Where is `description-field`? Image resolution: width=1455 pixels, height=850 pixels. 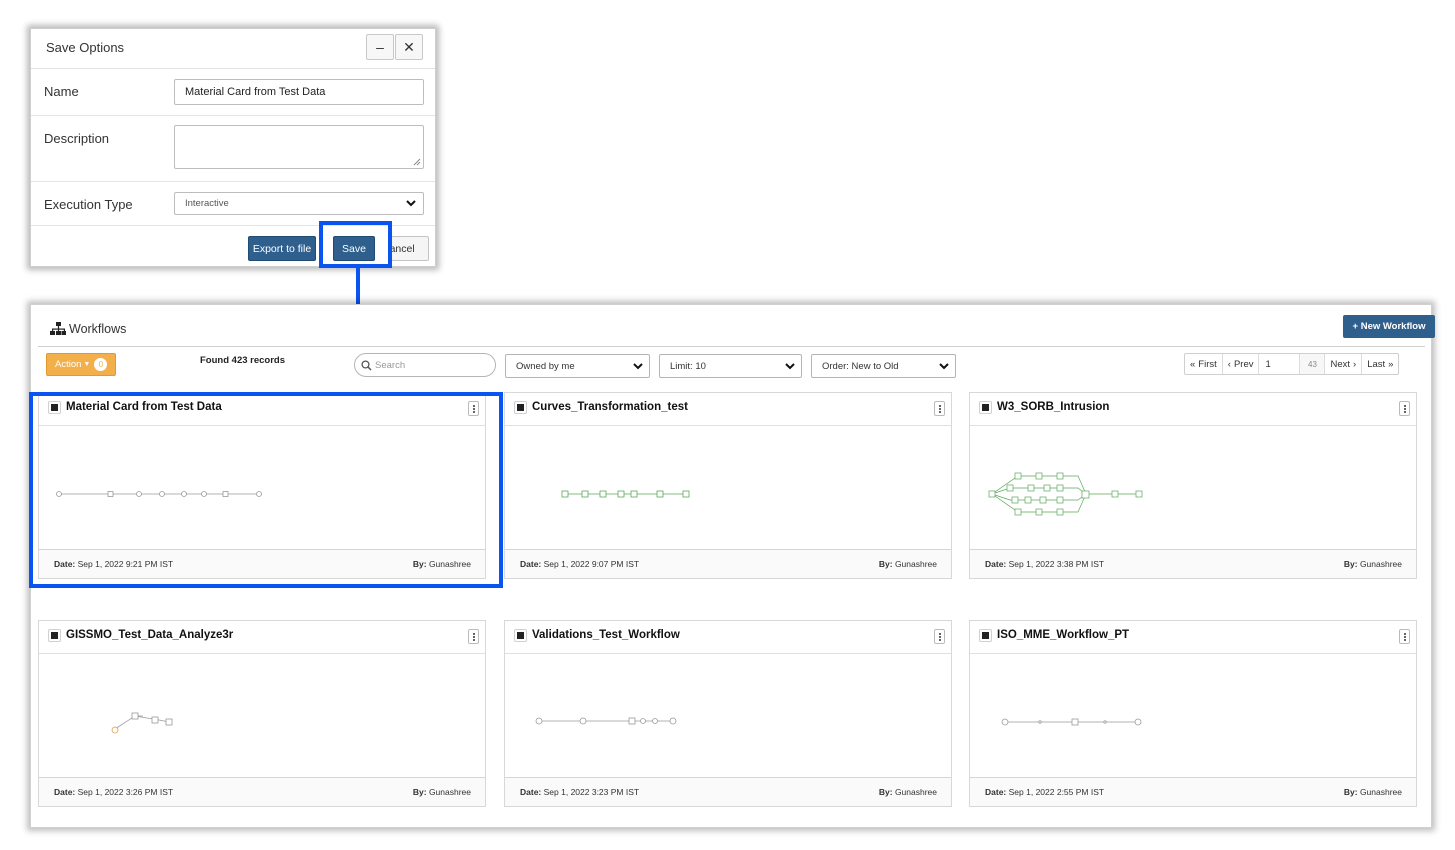
description-field is located at coordinates (299, 147).